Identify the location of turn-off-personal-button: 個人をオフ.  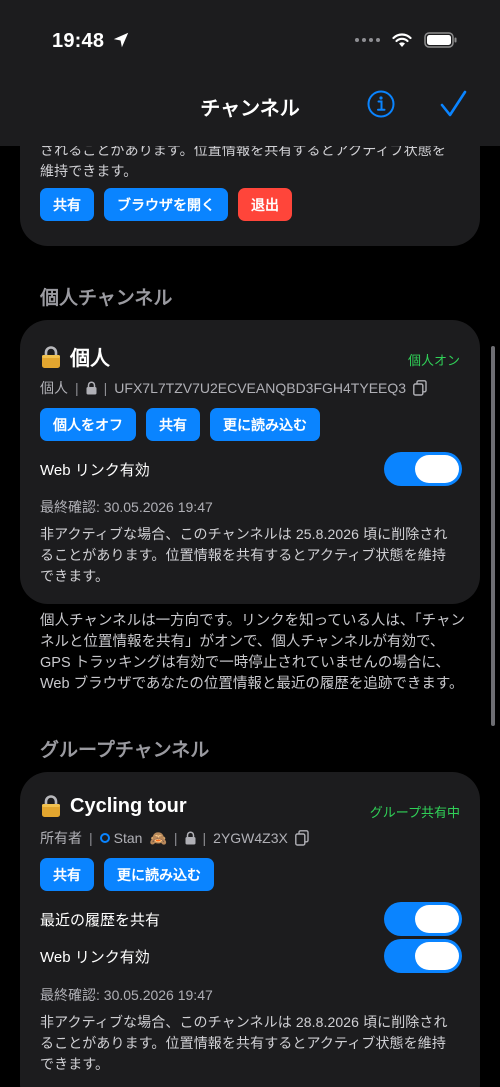
(88, 424).